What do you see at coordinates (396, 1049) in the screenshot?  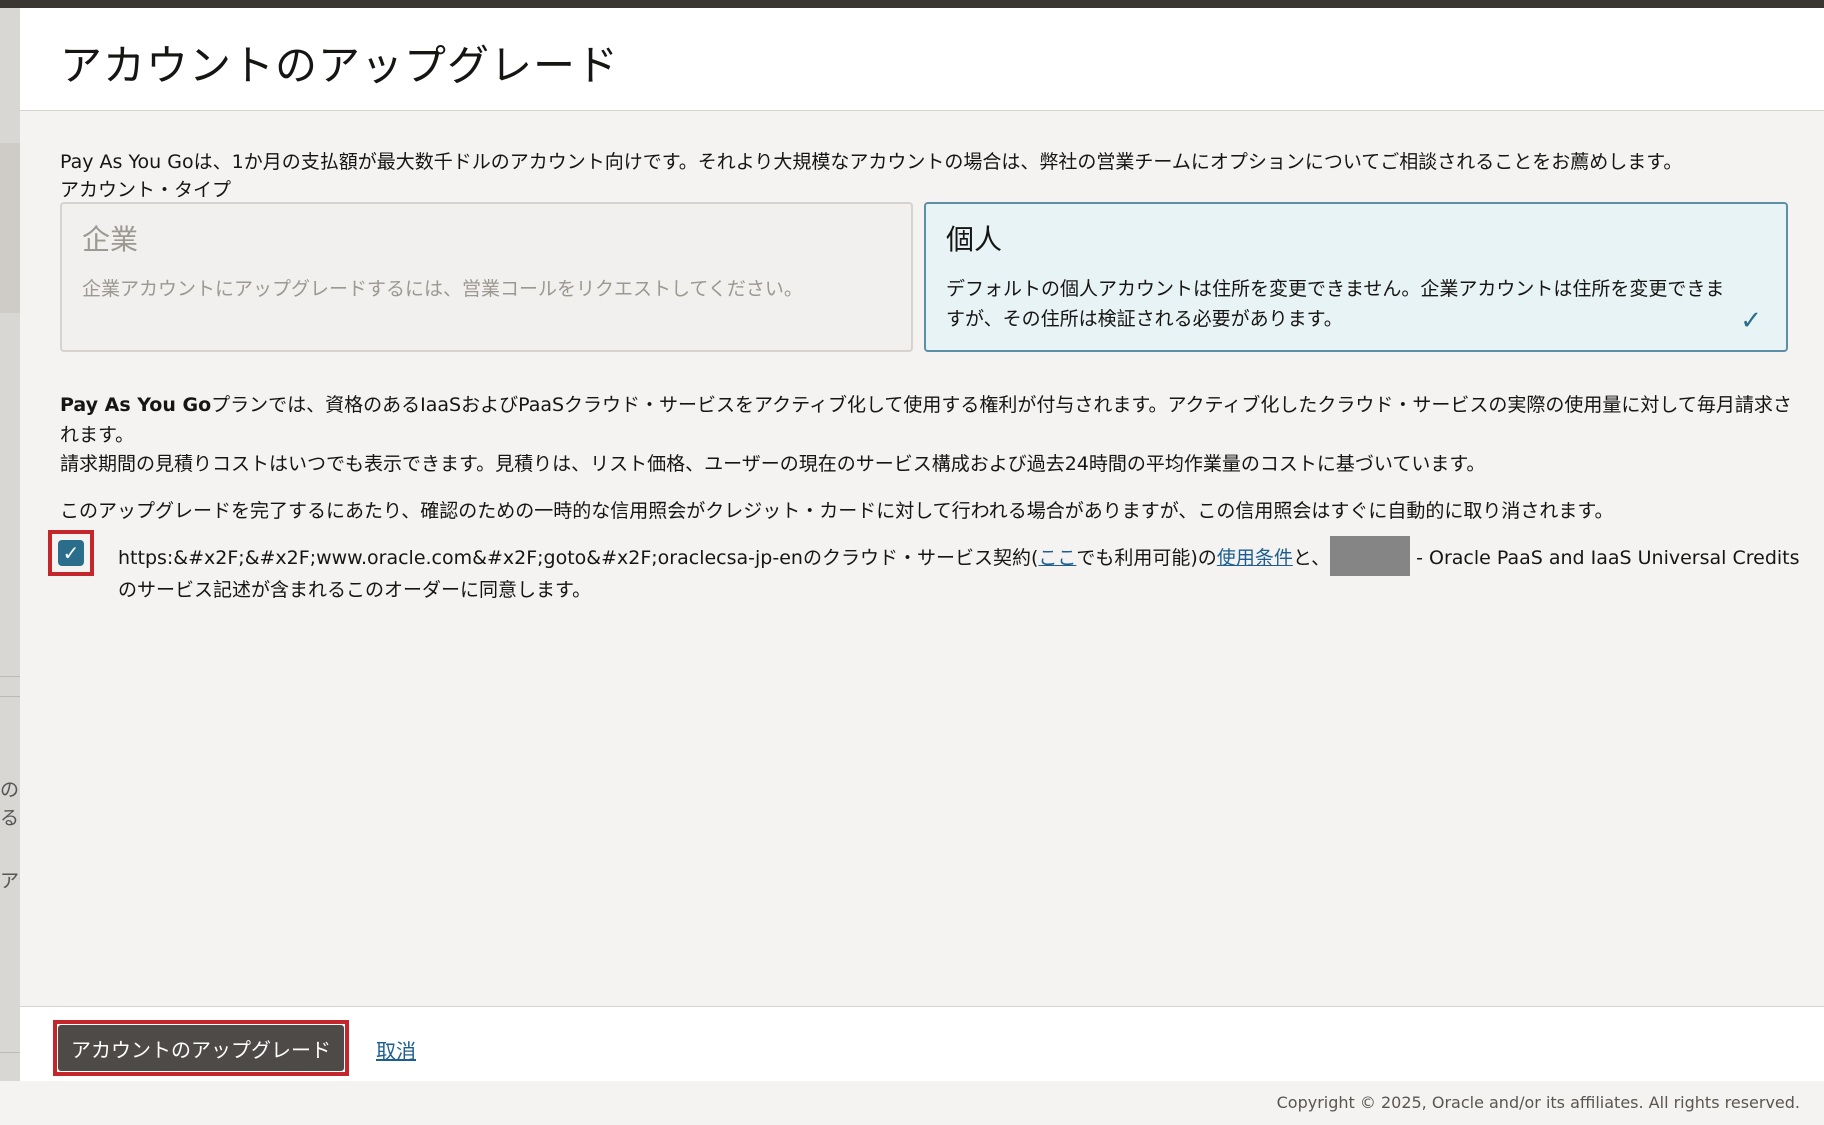 I see `cancel-link: 取消` at bounding box center [396, 1049].